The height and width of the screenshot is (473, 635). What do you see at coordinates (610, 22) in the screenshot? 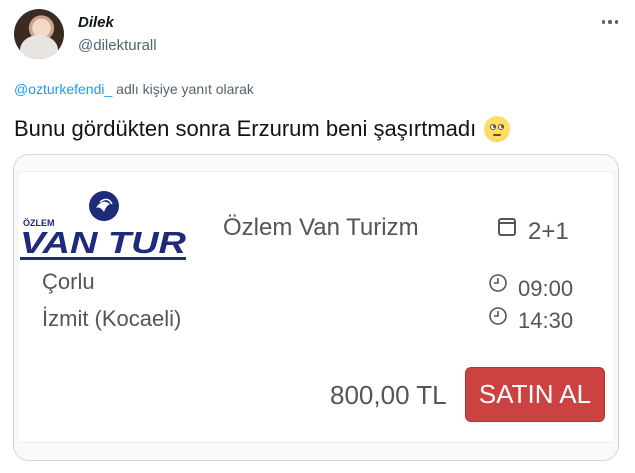
I see `more-options-icon` at bounding box center [610, 22].